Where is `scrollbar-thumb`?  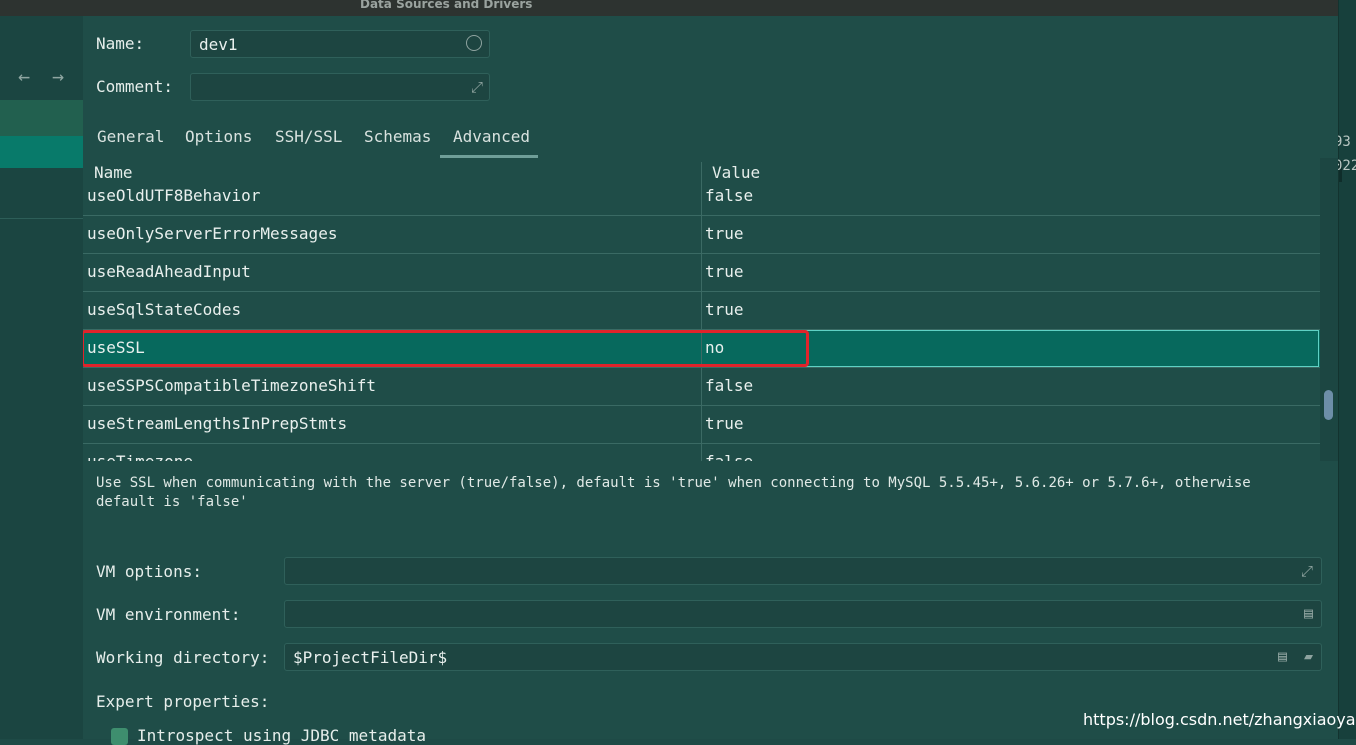
scrollbar-thumb is located at coordinates (1328, 405).